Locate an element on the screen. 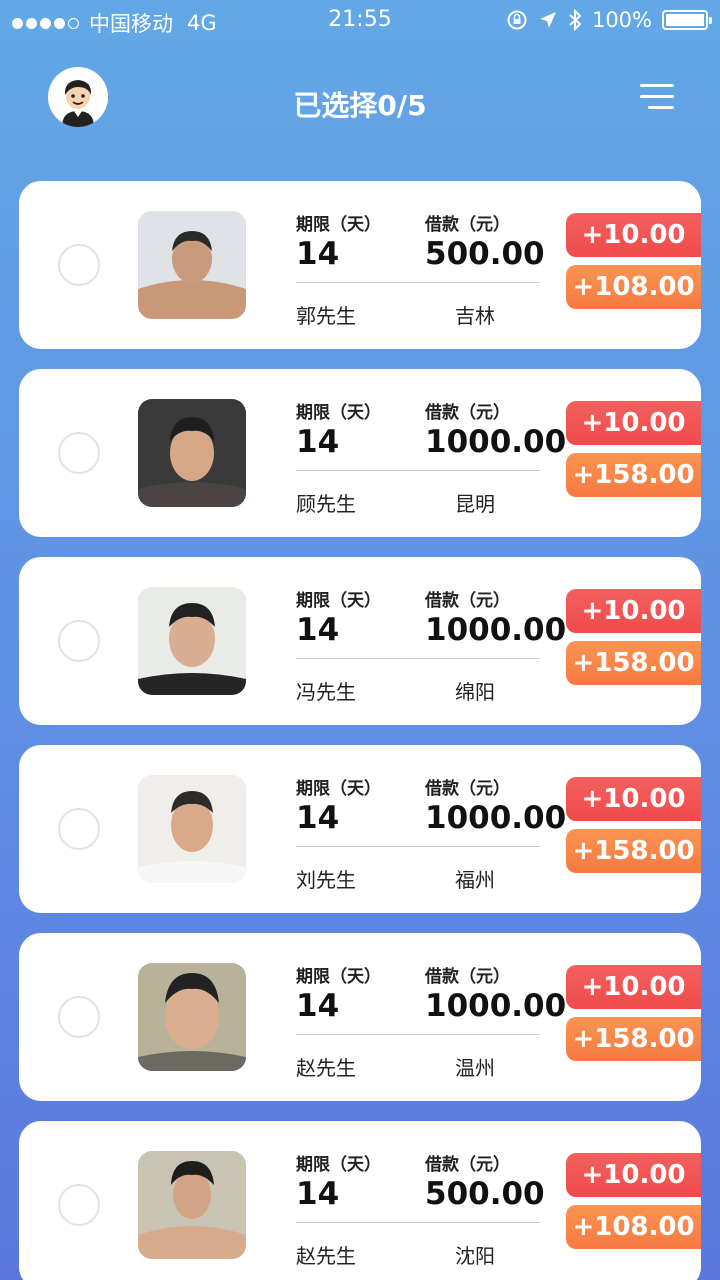 The height and width of the screenshot is (1280, 720). customer-city: 绵阳 is located at coordinates (475, 692).